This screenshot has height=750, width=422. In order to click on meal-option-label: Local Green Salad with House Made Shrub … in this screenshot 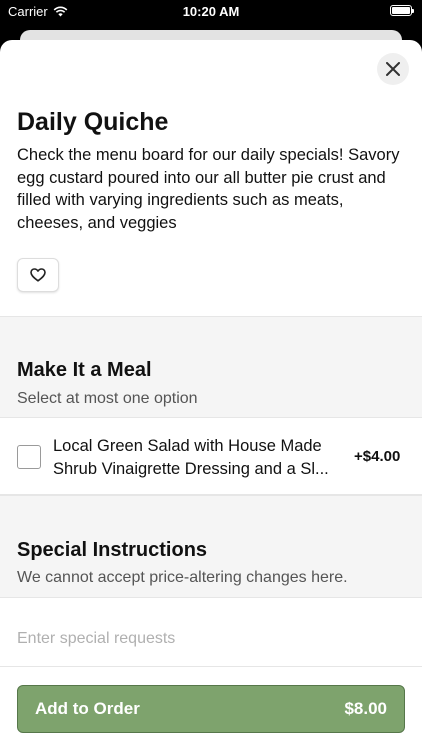, I will do `click(191, 457)`.